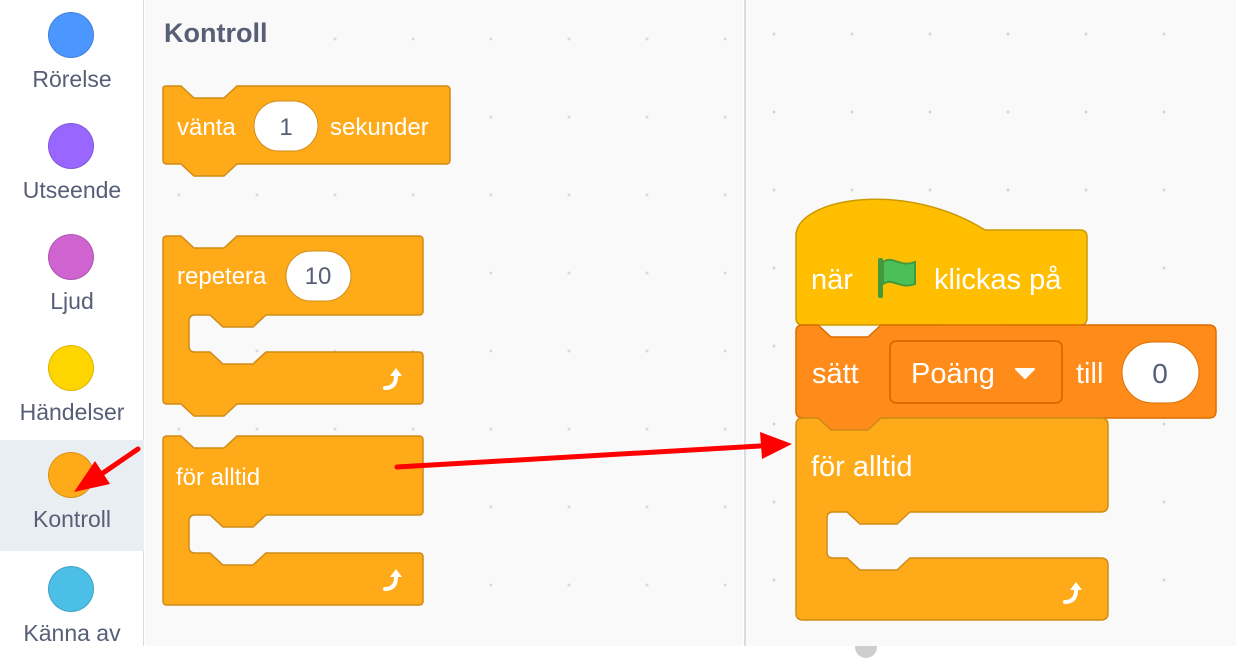 This screenshot has width=1236, height=665. Describe the element at coordinates (835, 374) in the screenshot. I see `set-block-word: sätt` at that location.